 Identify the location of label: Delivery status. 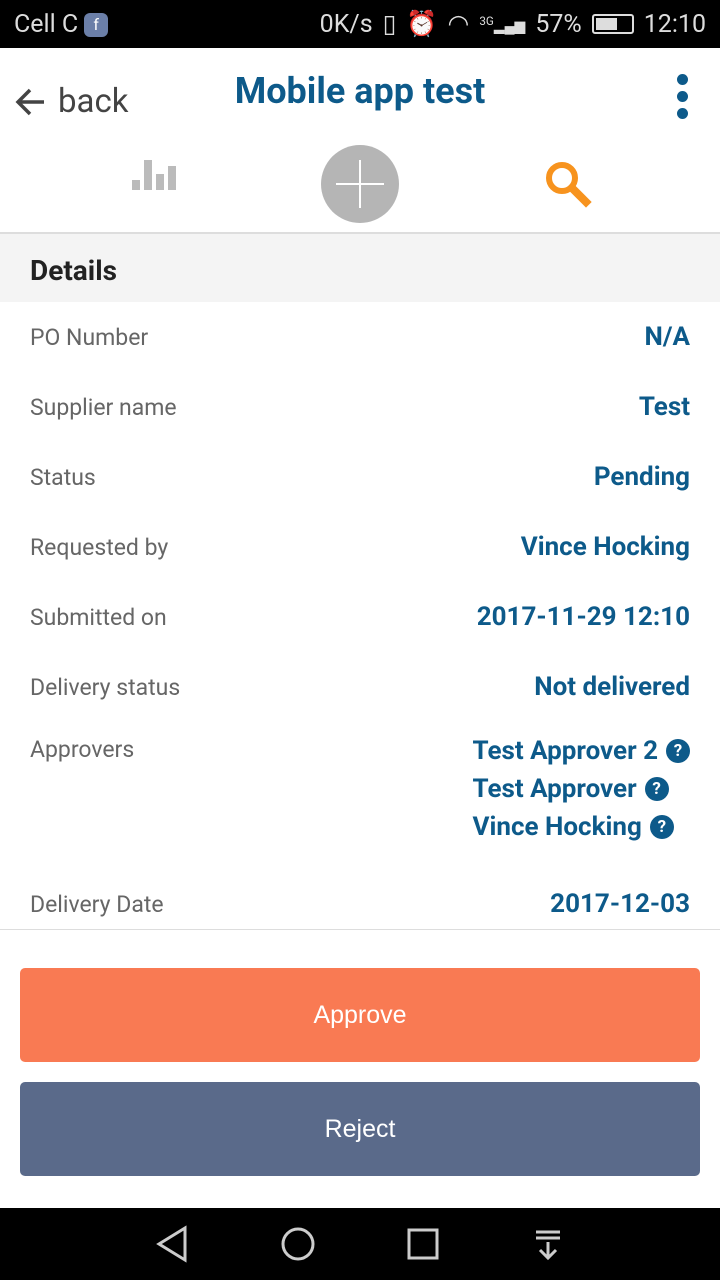
(105, 687).